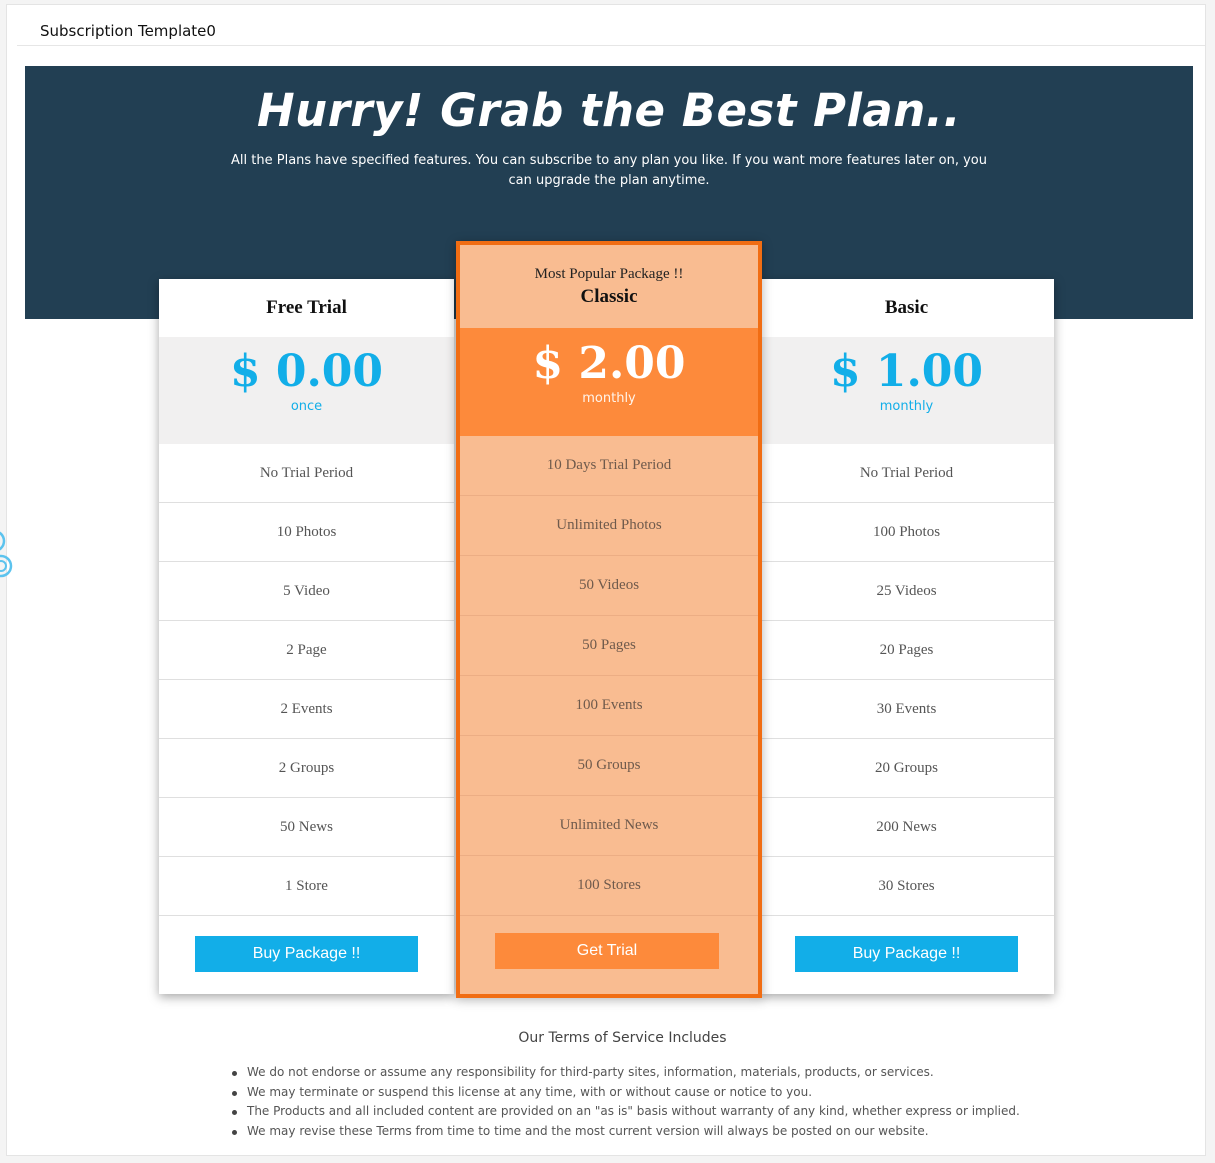 This screenshot has height=1163, width=1215. What do you see at coordinates (906, 768) in the screenshot?
I see `feature-groups: 20 Groups` at bounding box center [906, 768].